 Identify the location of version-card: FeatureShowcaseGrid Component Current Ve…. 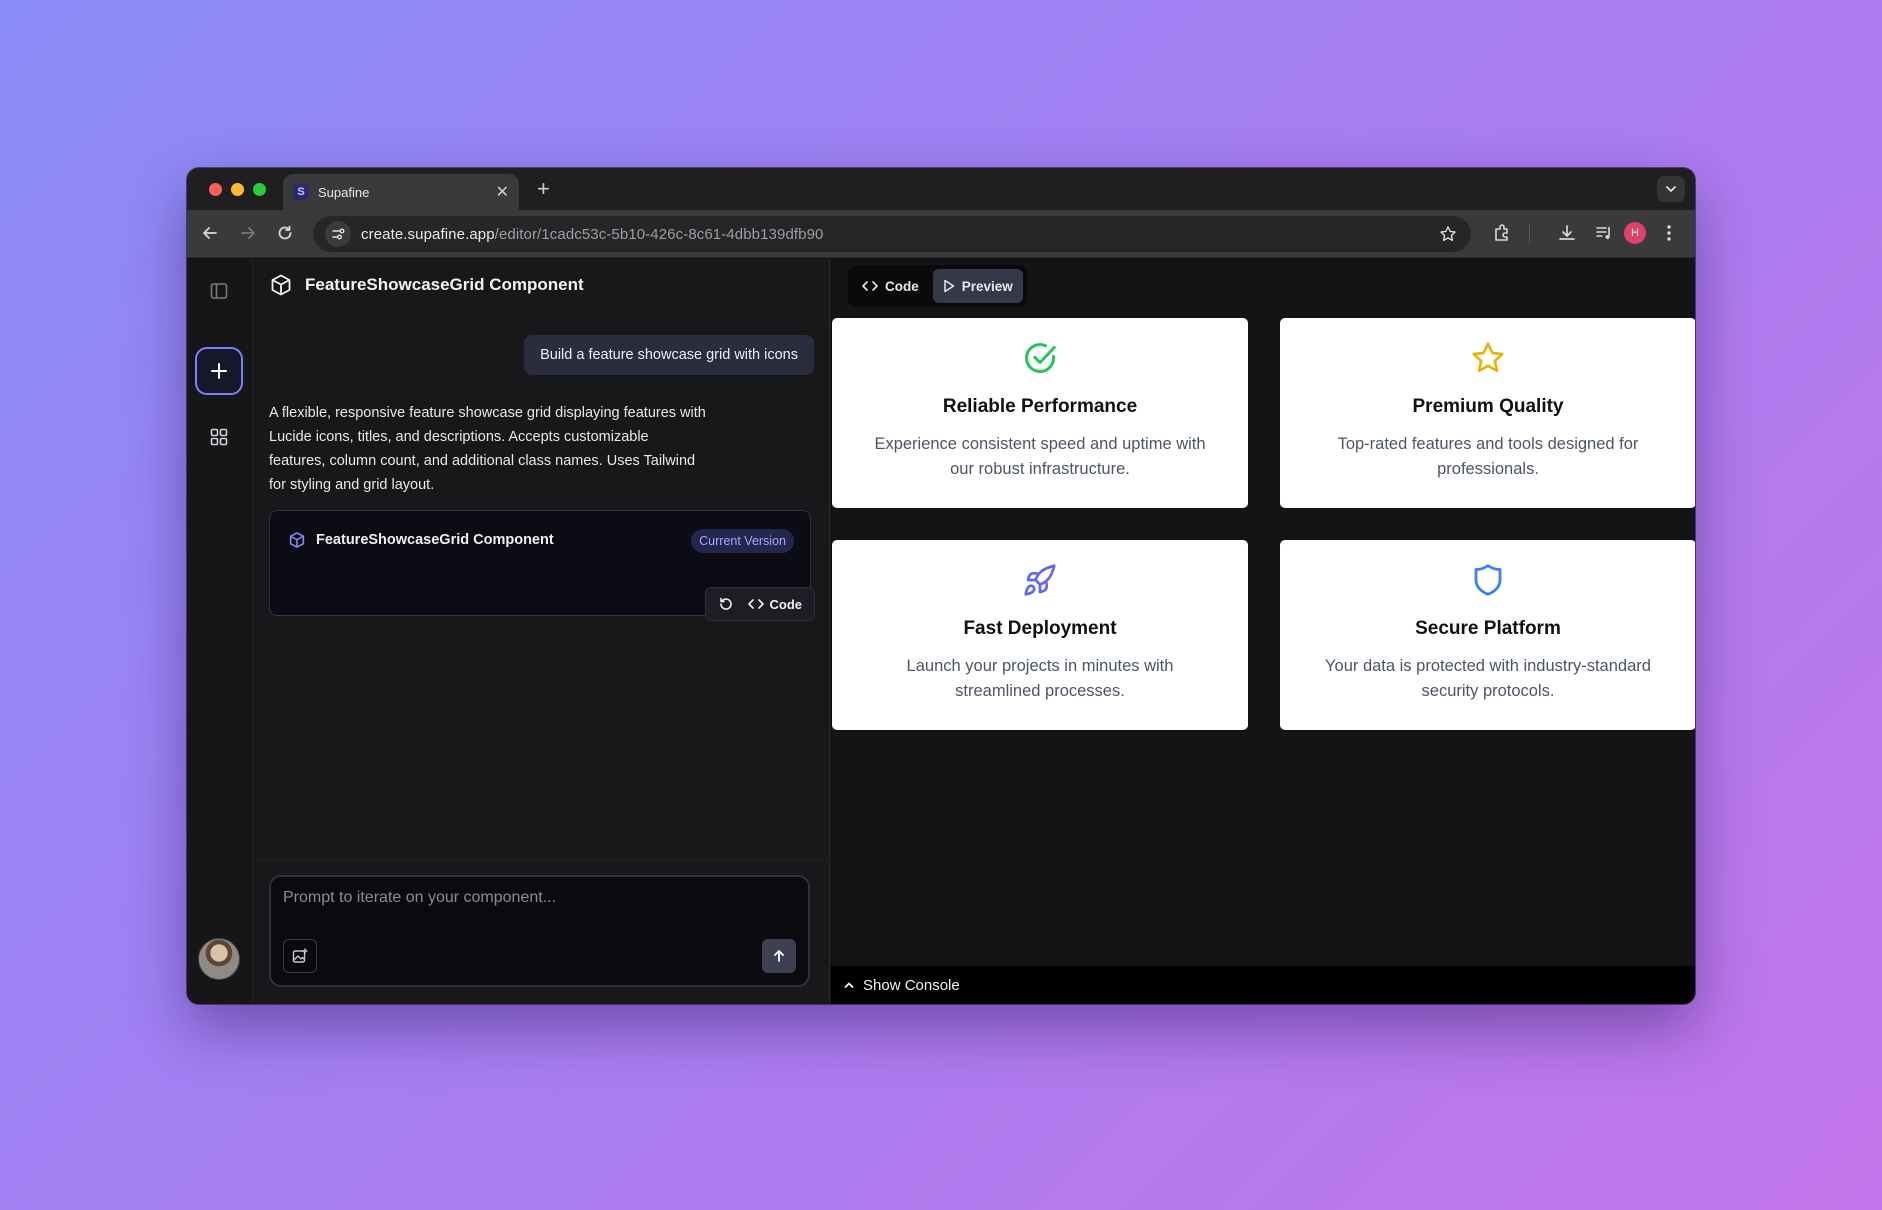
(542, 565).